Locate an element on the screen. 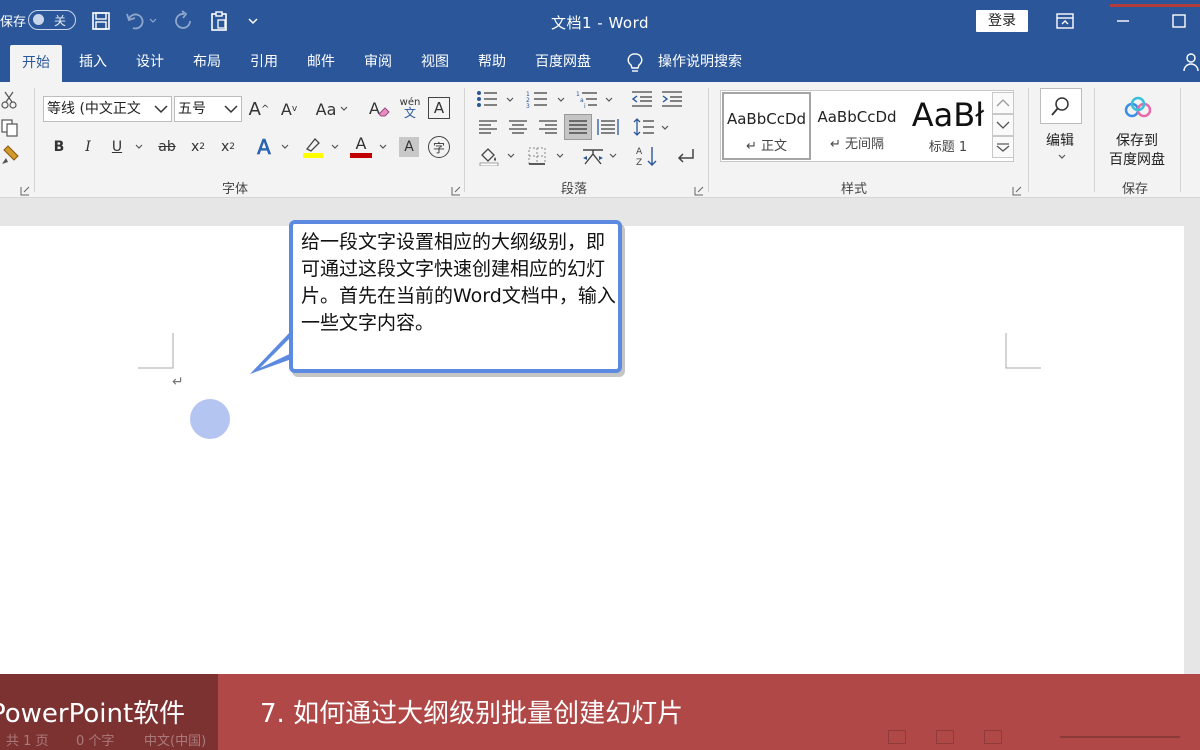  align-right-button is located at coordinates (548, 127).